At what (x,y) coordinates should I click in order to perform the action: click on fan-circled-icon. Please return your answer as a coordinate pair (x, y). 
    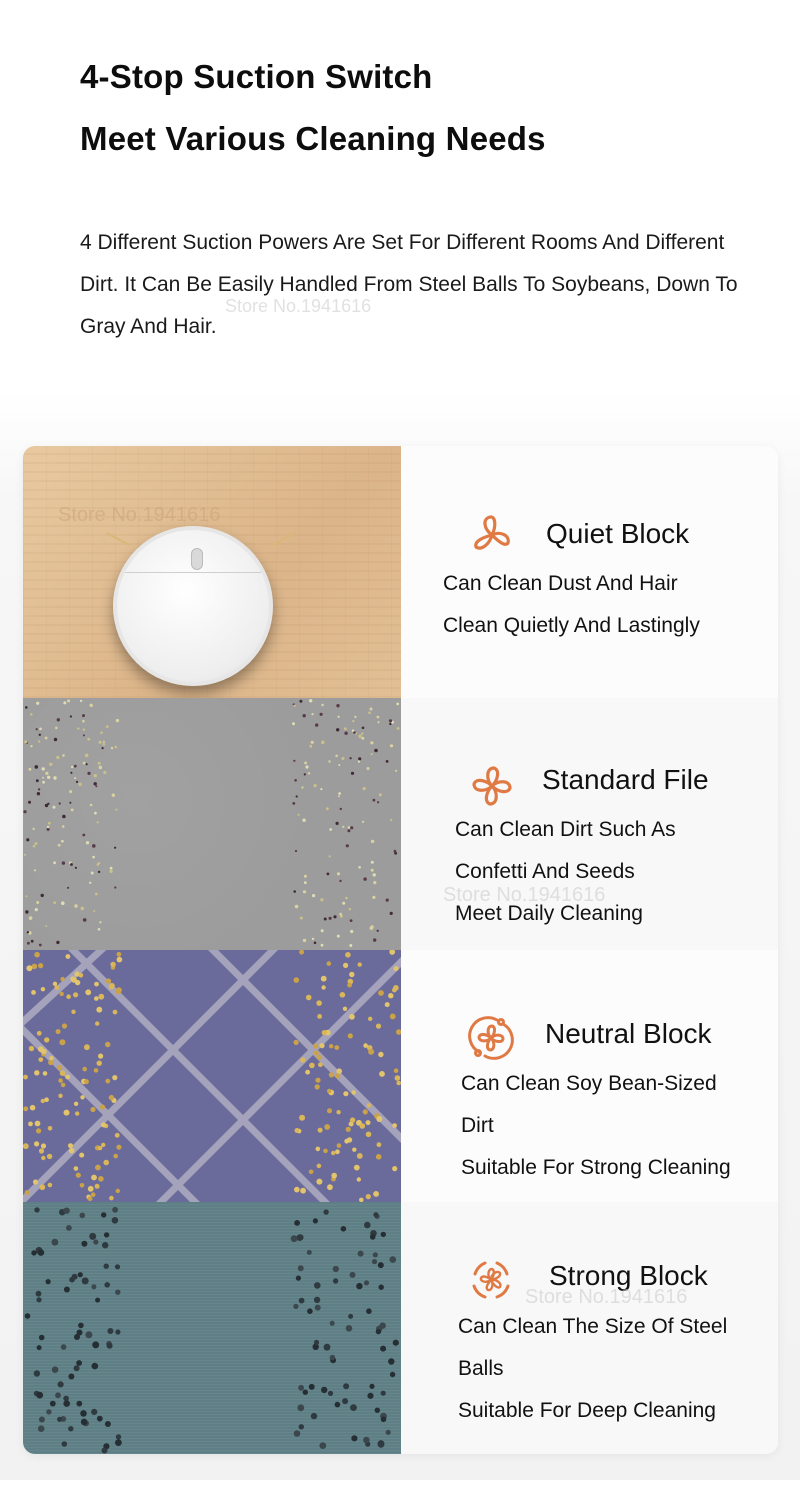
    Looking at the image, I should click on (491, 1038).